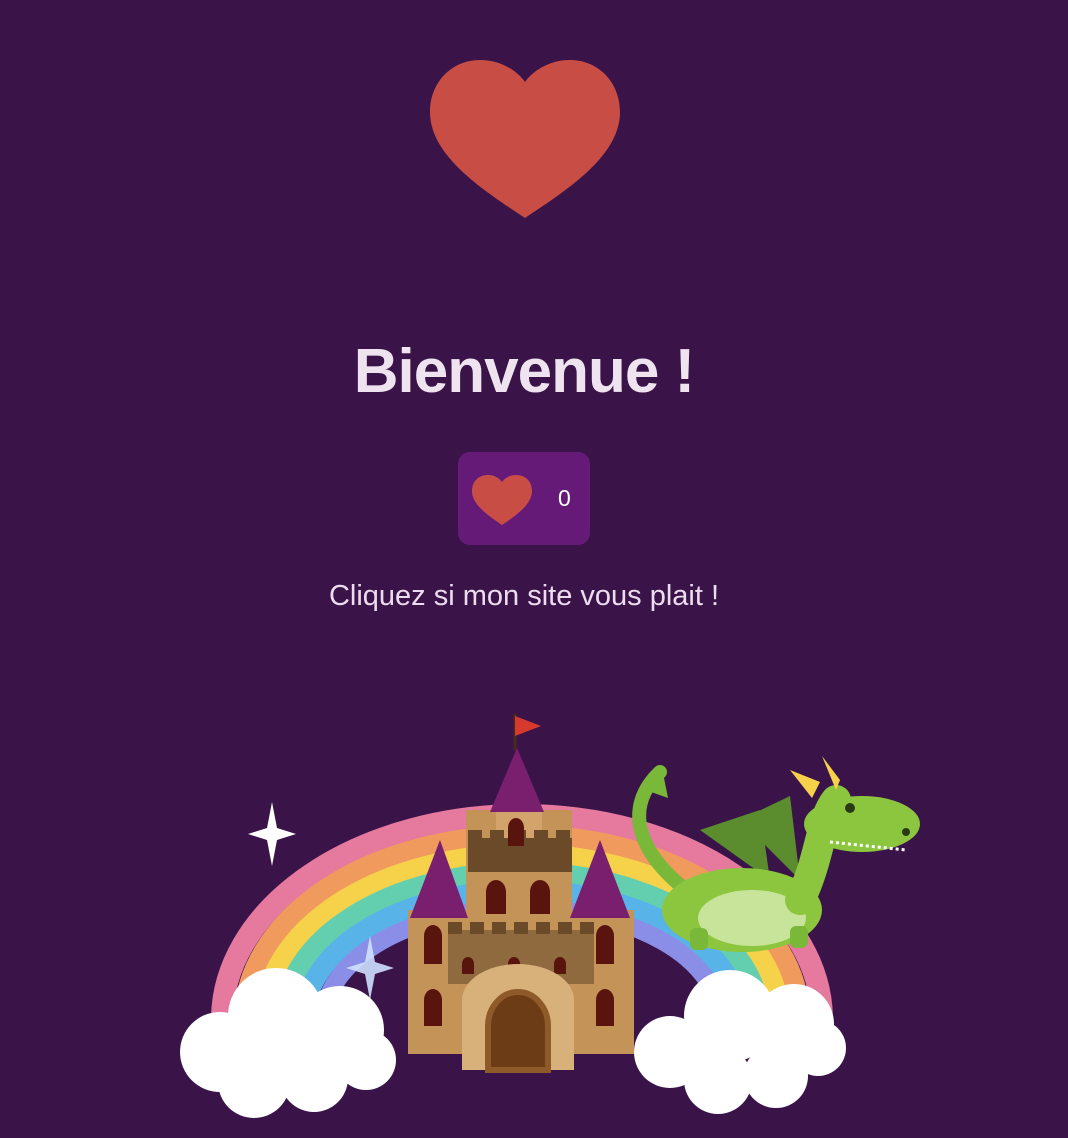  I want to click on like-count: 0, so click(564, 498).